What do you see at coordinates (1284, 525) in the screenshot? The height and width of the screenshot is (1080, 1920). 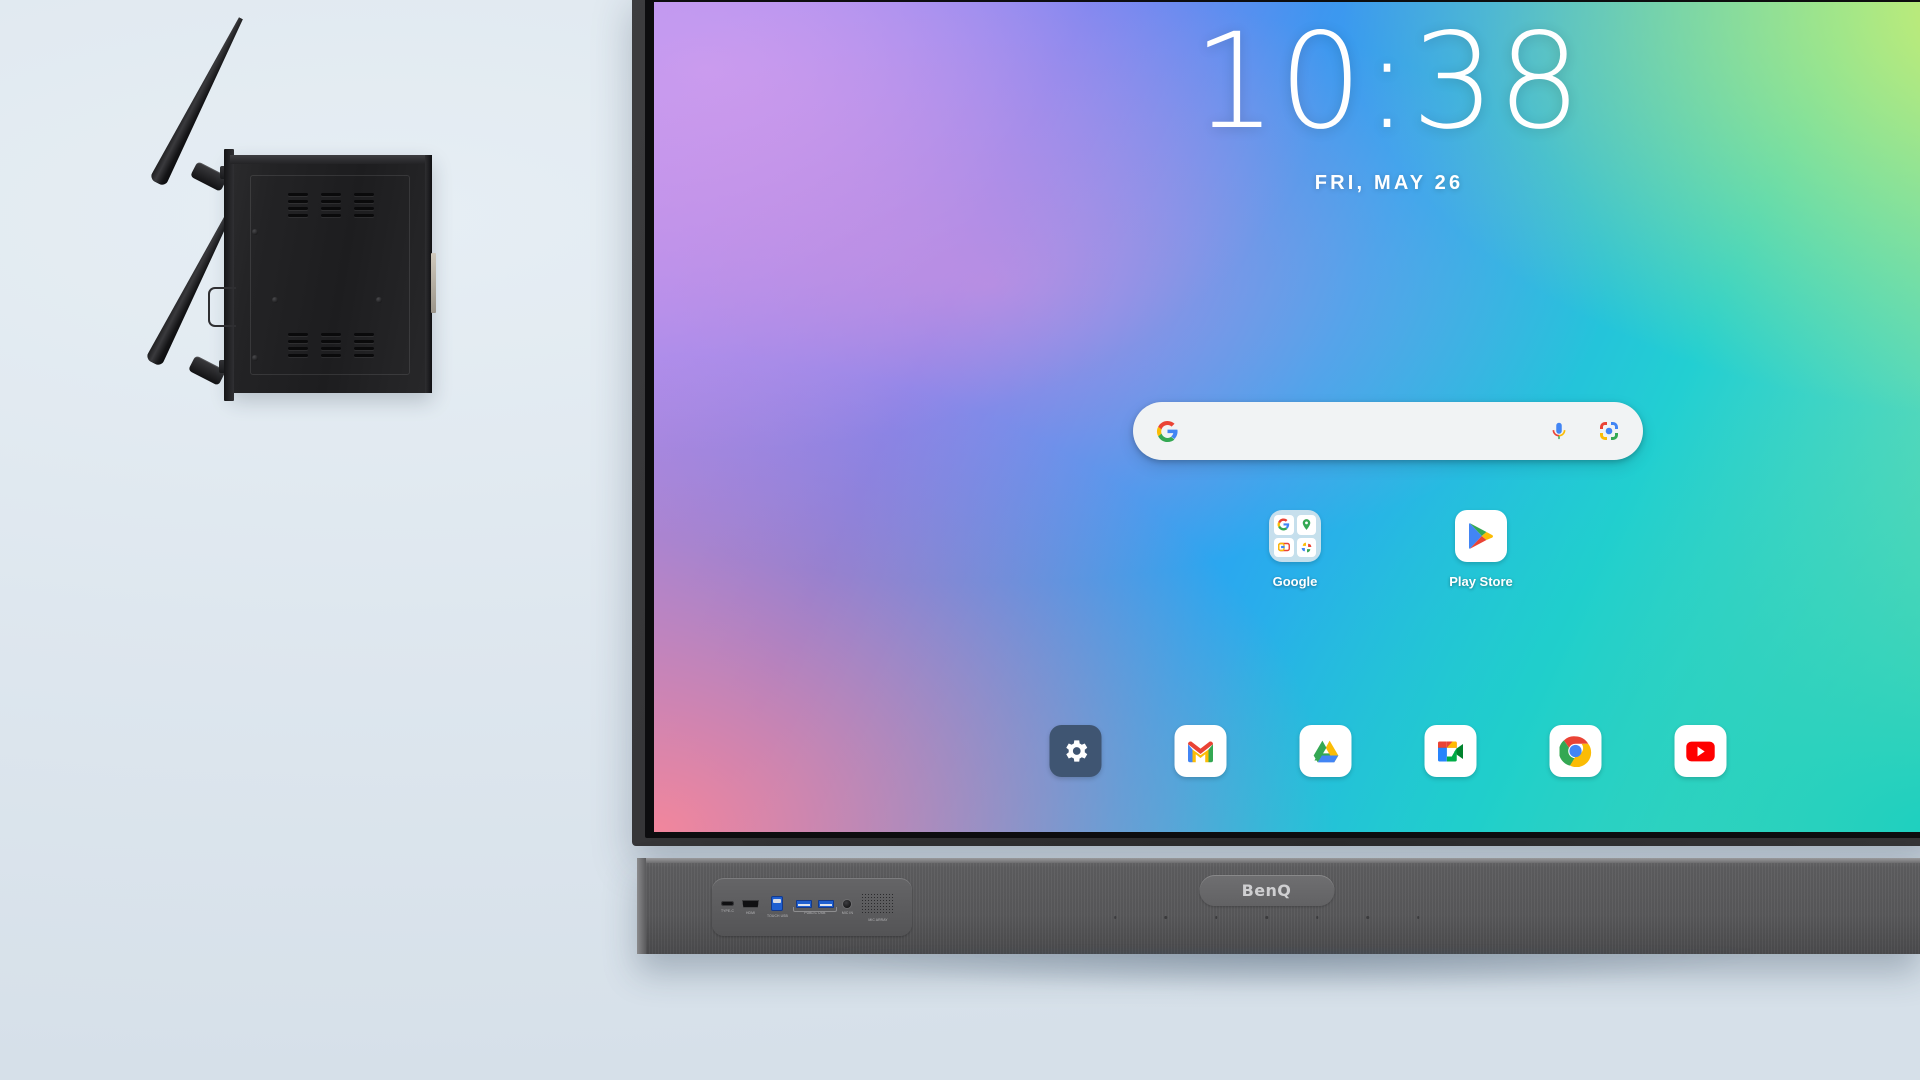 I see `google-search-icon` at bounding box center [1284, 525].